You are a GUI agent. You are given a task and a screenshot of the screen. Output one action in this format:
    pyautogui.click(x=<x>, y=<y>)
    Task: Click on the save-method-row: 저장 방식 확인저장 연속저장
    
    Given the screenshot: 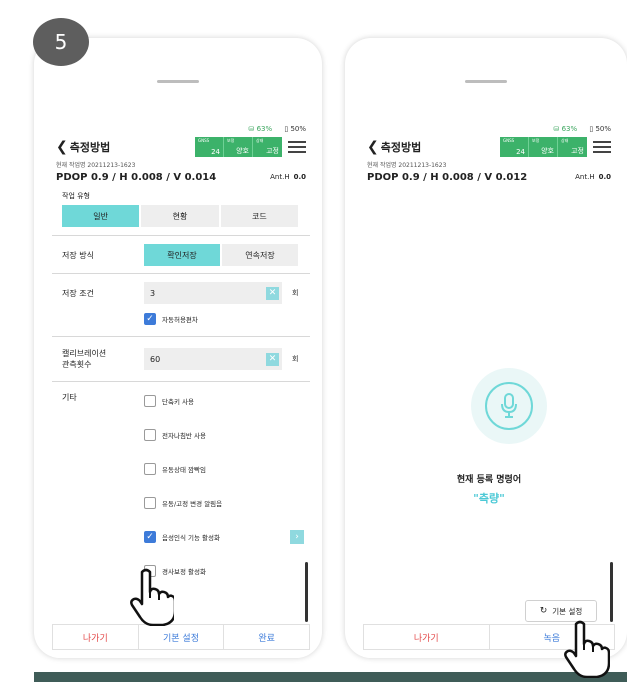 What is the action you would take?
    pyautogui.click(x=181, y=255)
    